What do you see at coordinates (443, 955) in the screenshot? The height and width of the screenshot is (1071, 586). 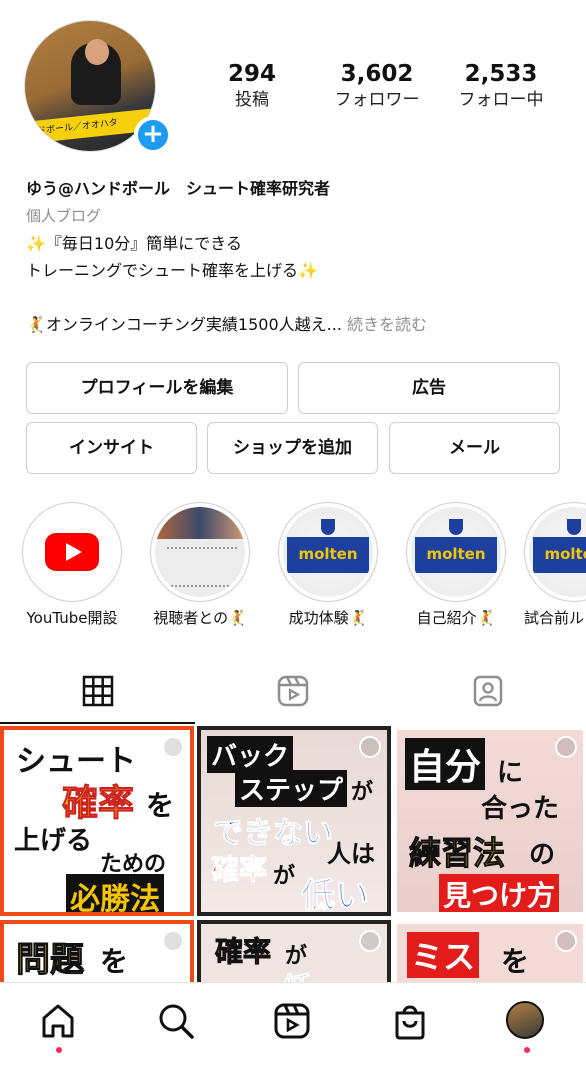 I see `post-text: ミス` at bounding box center [443, 955].